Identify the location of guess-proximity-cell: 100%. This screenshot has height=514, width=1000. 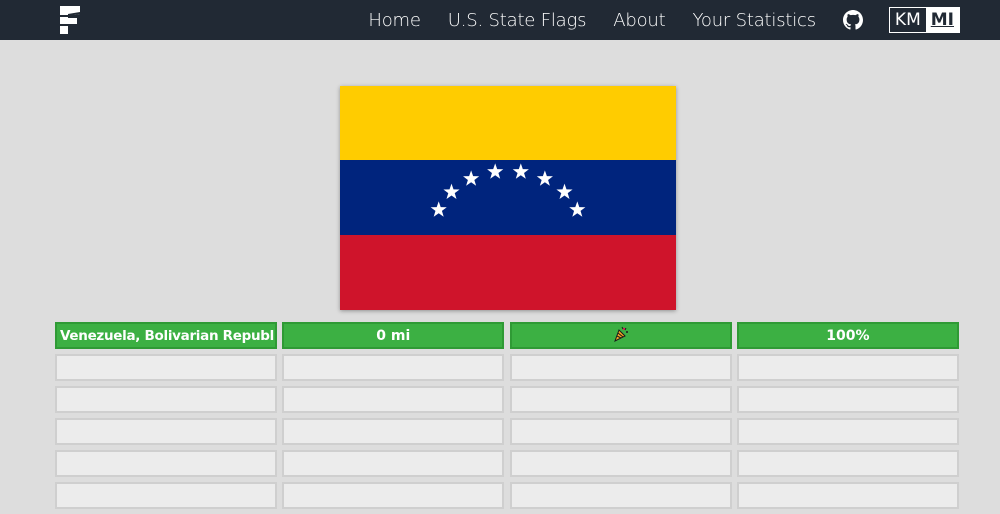
(847, 335).